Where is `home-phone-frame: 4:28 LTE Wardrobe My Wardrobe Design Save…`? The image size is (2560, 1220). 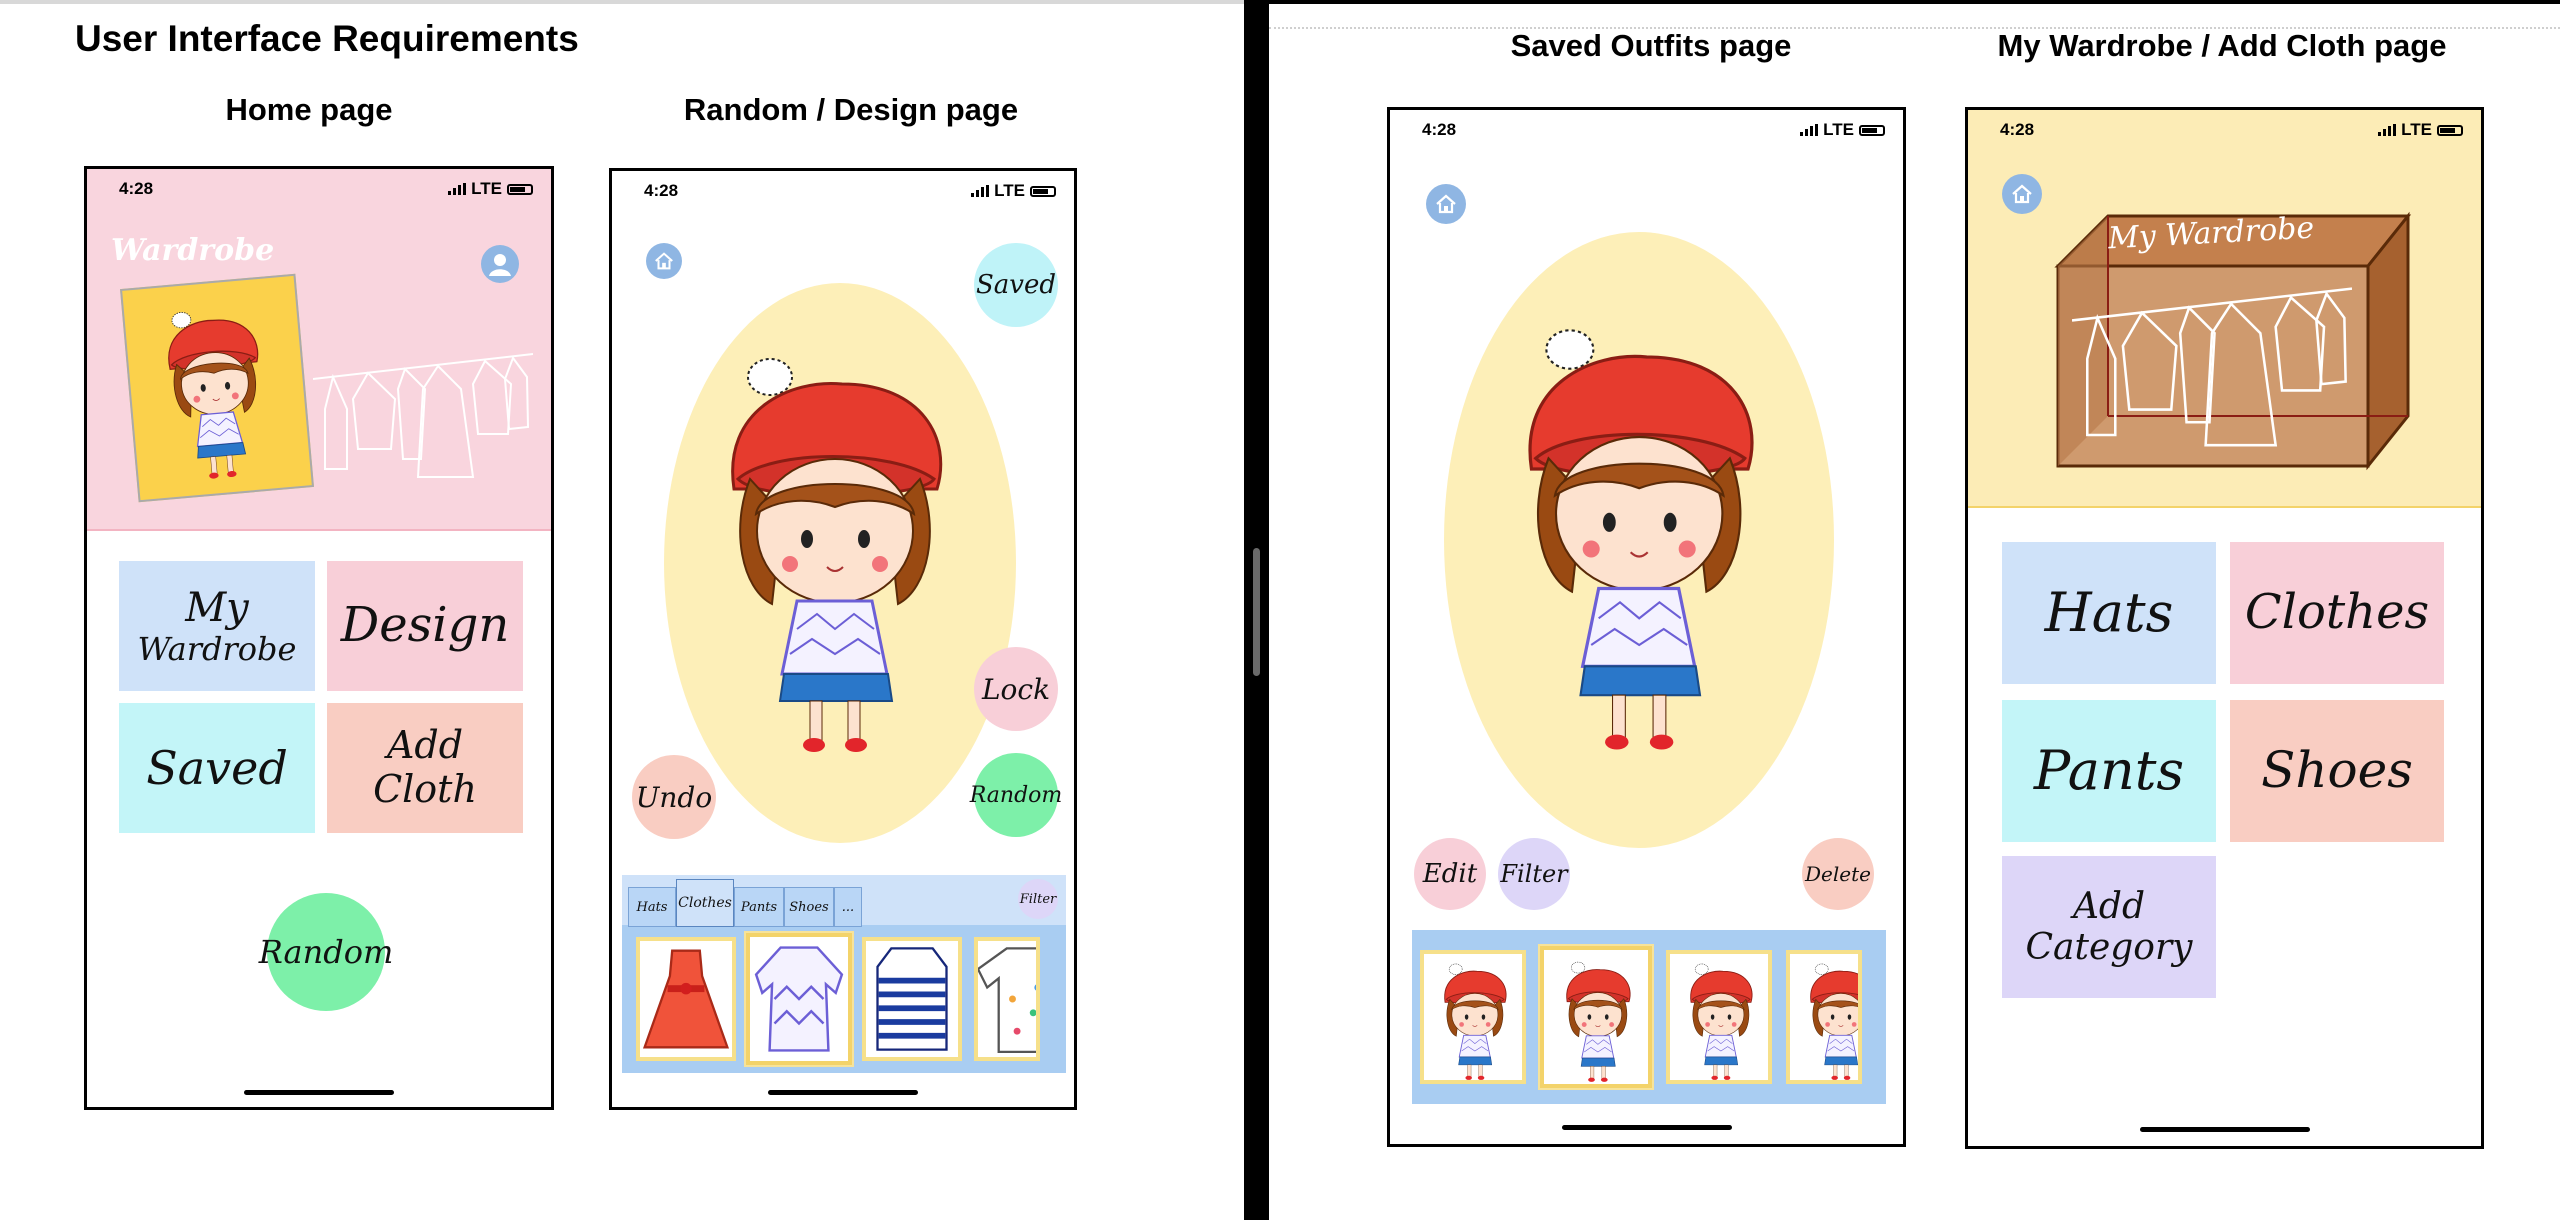
home-phone-frame: 4:28 LTE Wardrobe My Wardrobe Design Save… is located at coordinates (319, 638).